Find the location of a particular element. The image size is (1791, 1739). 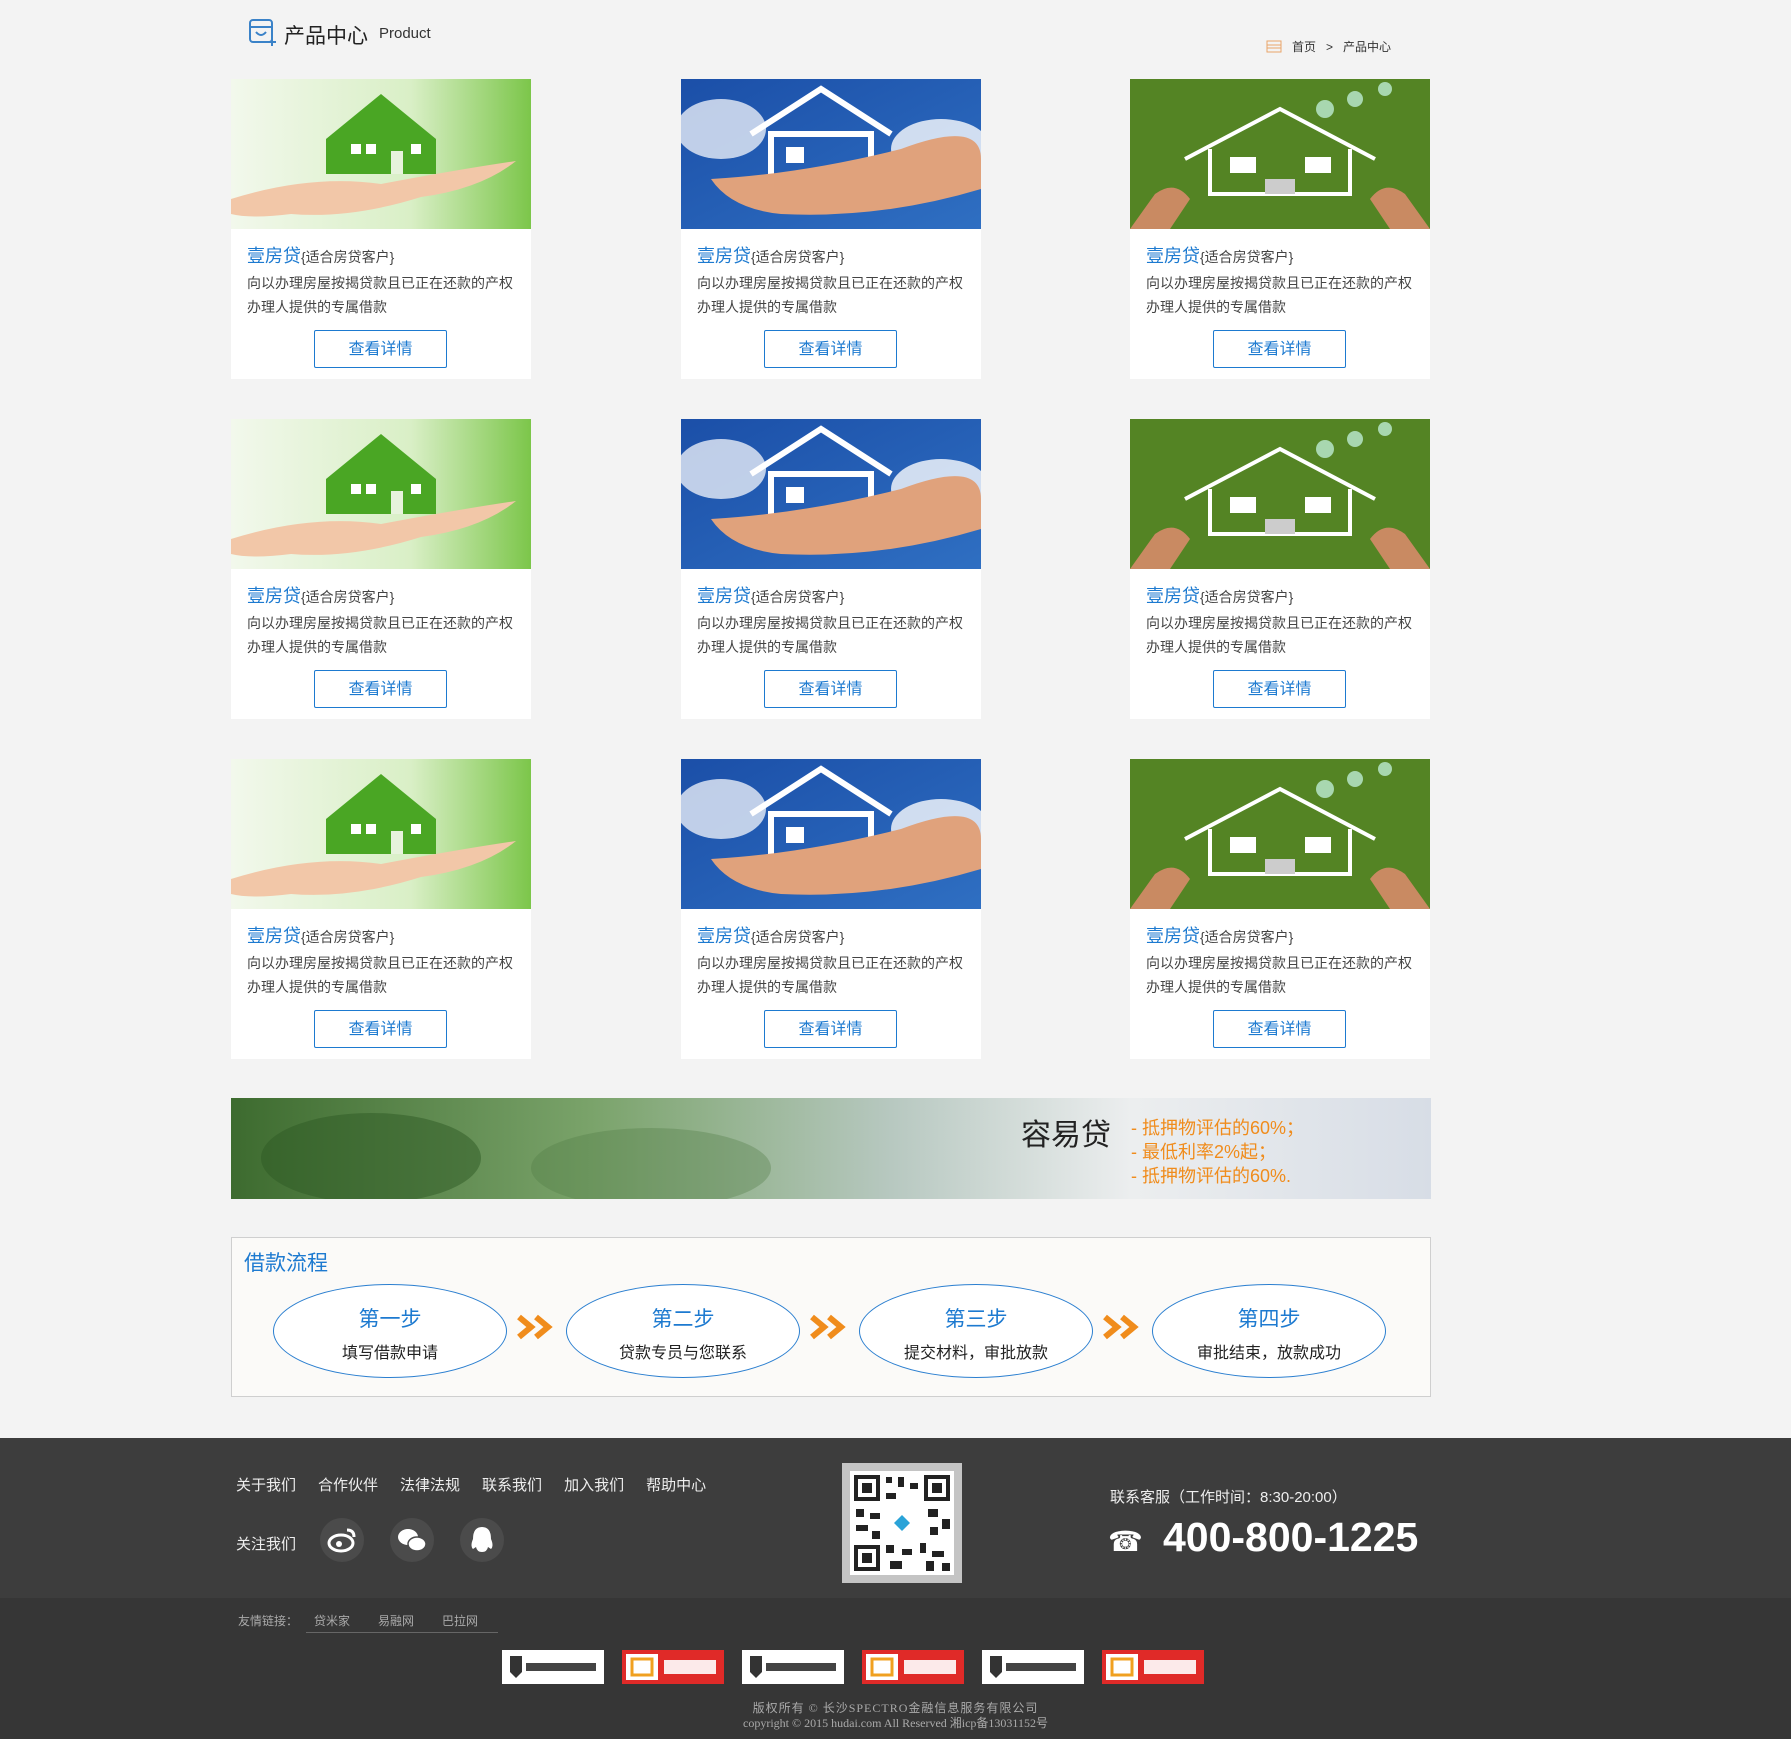

process-step-1: 第一步 填写借款申请 is located at coordinates (390, 1331).